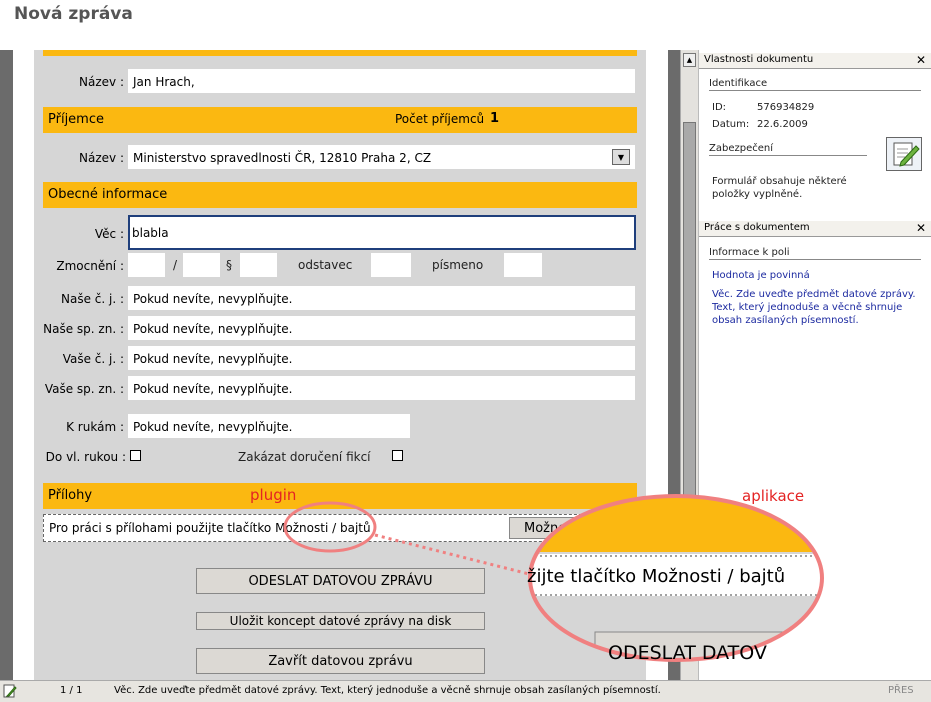  Describe the element at coordinates (454, 555) in the screenshot. I see `callout-connector` at that location.